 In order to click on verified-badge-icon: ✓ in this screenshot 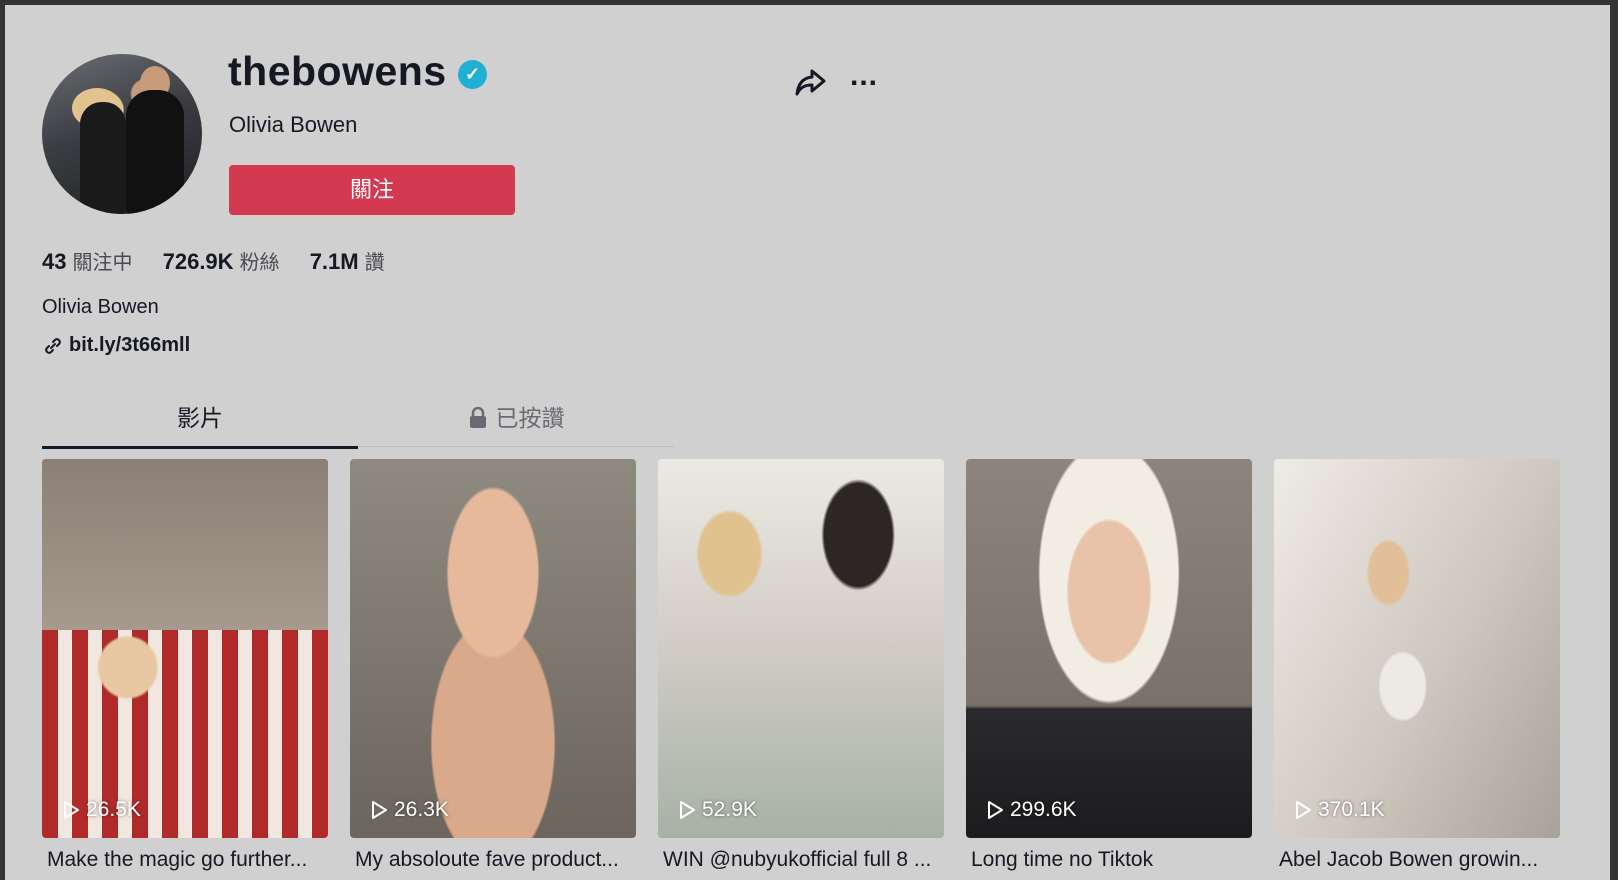, I will do `click(472, 74)`.